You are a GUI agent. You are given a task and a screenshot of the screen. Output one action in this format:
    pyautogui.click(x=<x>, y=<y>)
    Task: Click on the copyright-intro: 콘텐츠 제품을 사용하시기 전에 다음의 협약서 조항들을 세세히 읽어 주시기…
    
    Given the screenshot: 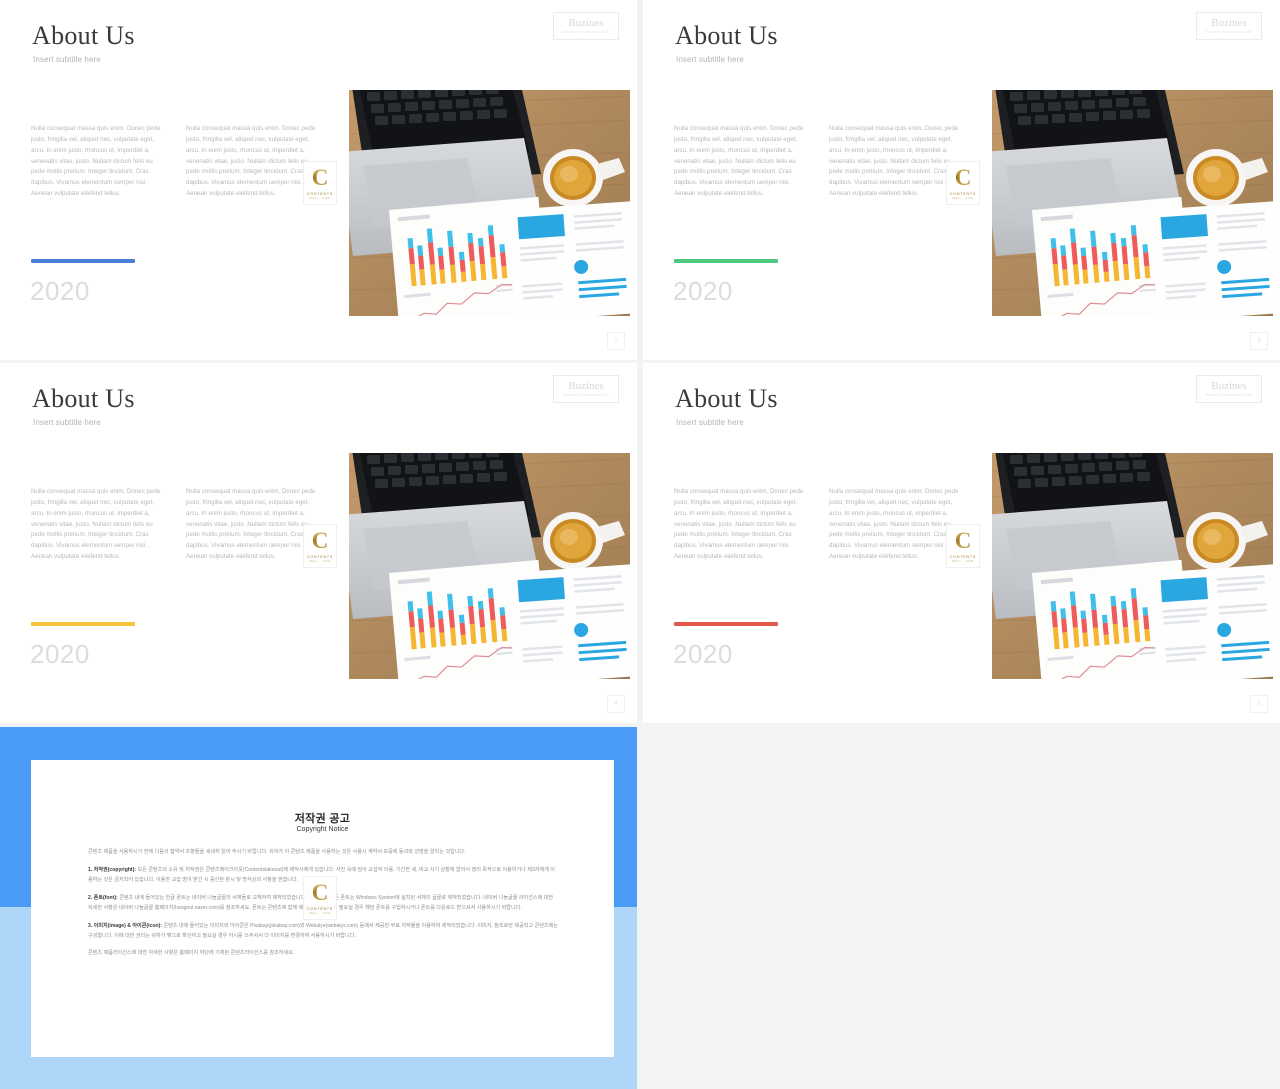 What is the action you would take?
    pyautogui.click(x=277, y=852)
    